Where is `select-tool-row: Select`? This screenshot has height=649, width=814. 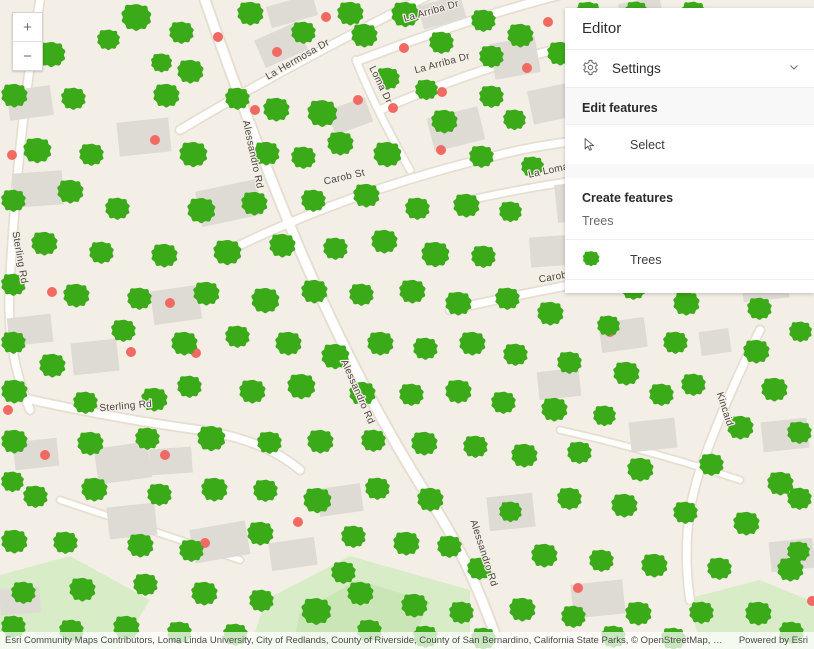
select-tool-row: Select is located at coordinates (689, 144).